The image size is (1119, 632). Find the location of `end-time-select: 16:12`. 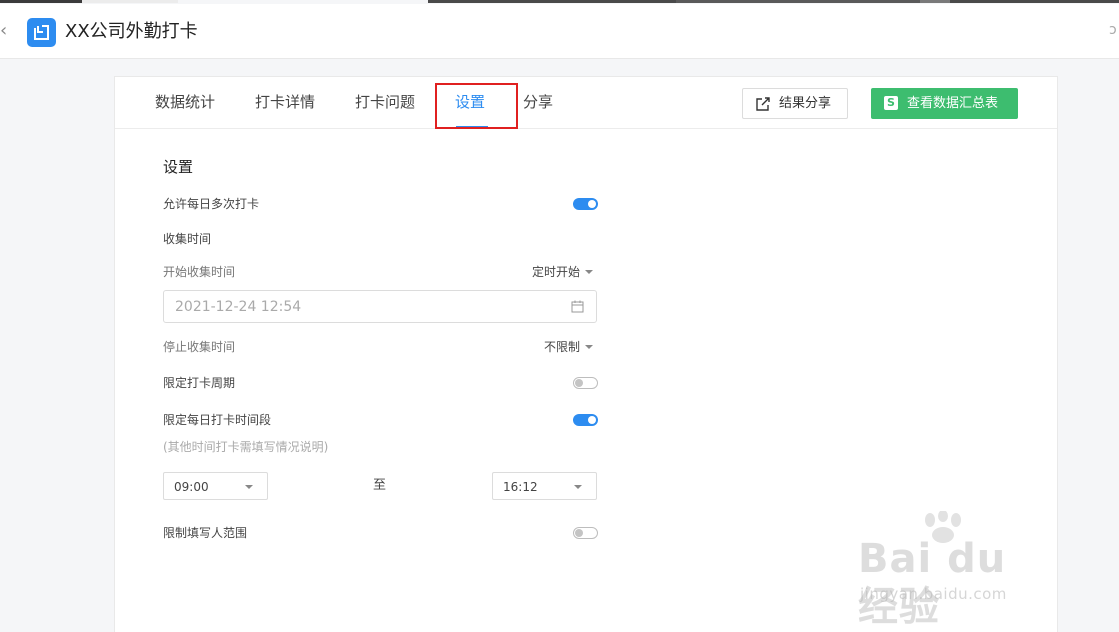

end-time-select: 16:12 is located at coordinates (544, 486).